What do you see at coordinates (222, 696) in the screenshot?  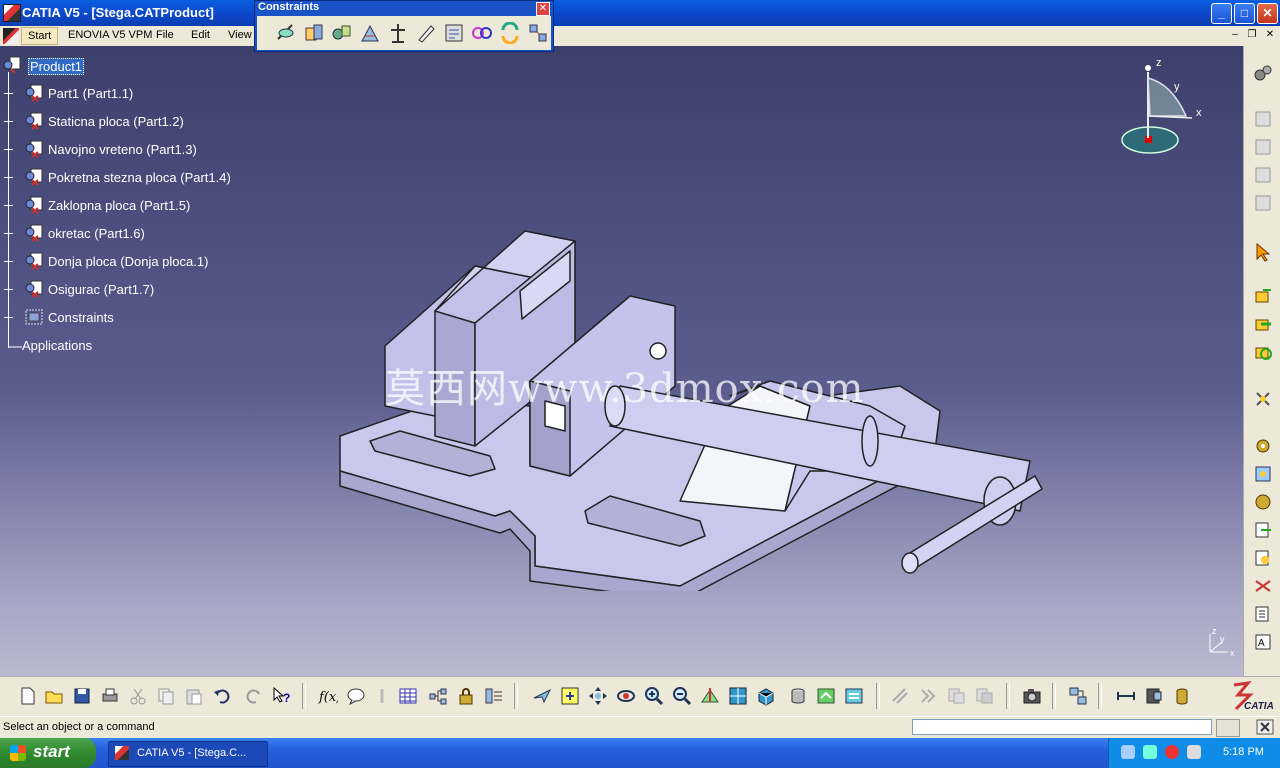 I see `undo-icon` at bounding box center [222, 696].